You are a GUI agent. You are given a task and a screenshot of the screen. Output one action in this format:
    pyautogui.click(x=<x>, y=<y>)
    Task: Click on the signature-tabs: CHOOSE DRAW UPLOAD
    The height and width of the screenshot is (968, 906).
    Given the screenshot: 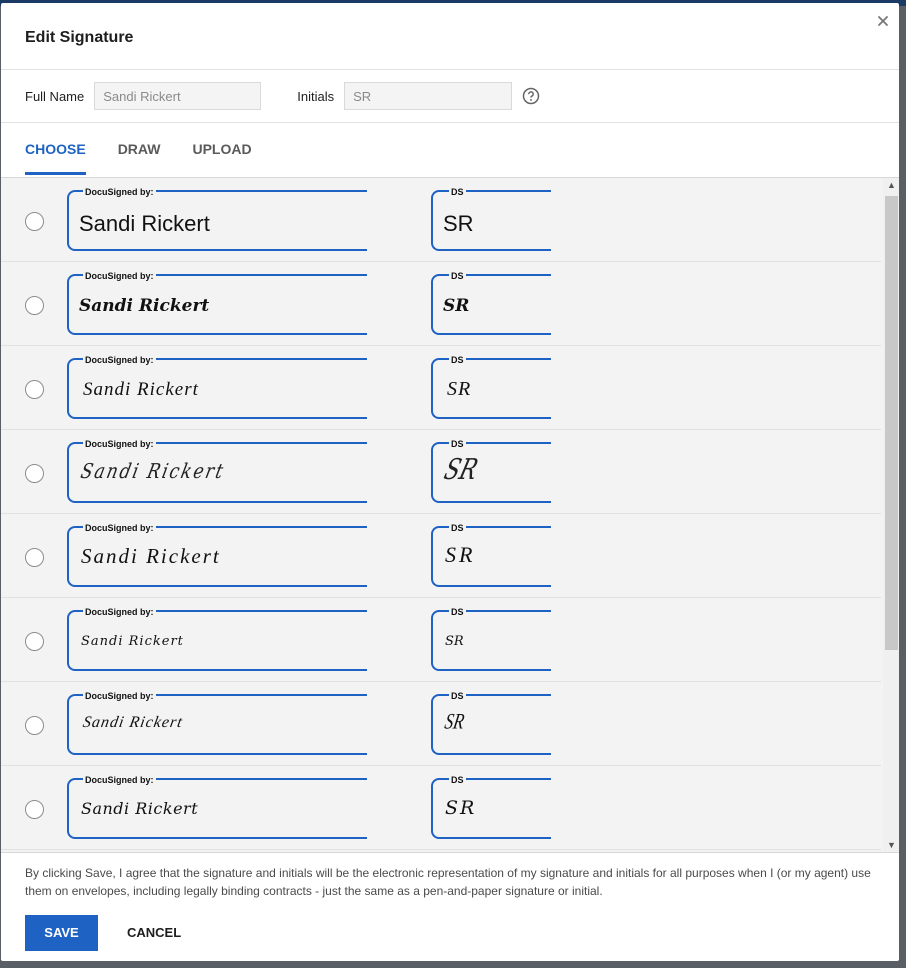 What is the action you would take?
    pyautogui.click(x=154, y=149)
    